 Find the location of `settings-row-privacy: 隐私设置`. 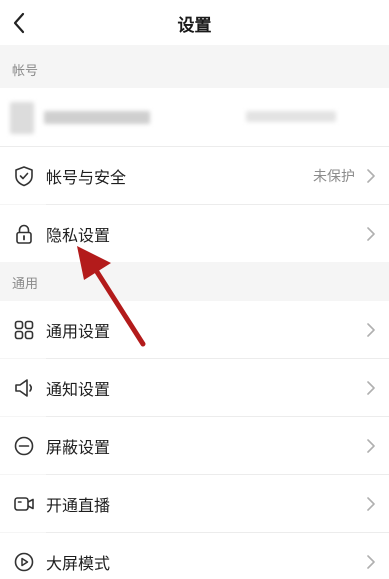

settings-row-privacy: 隐私设置 is located at coordinates (194, 233).